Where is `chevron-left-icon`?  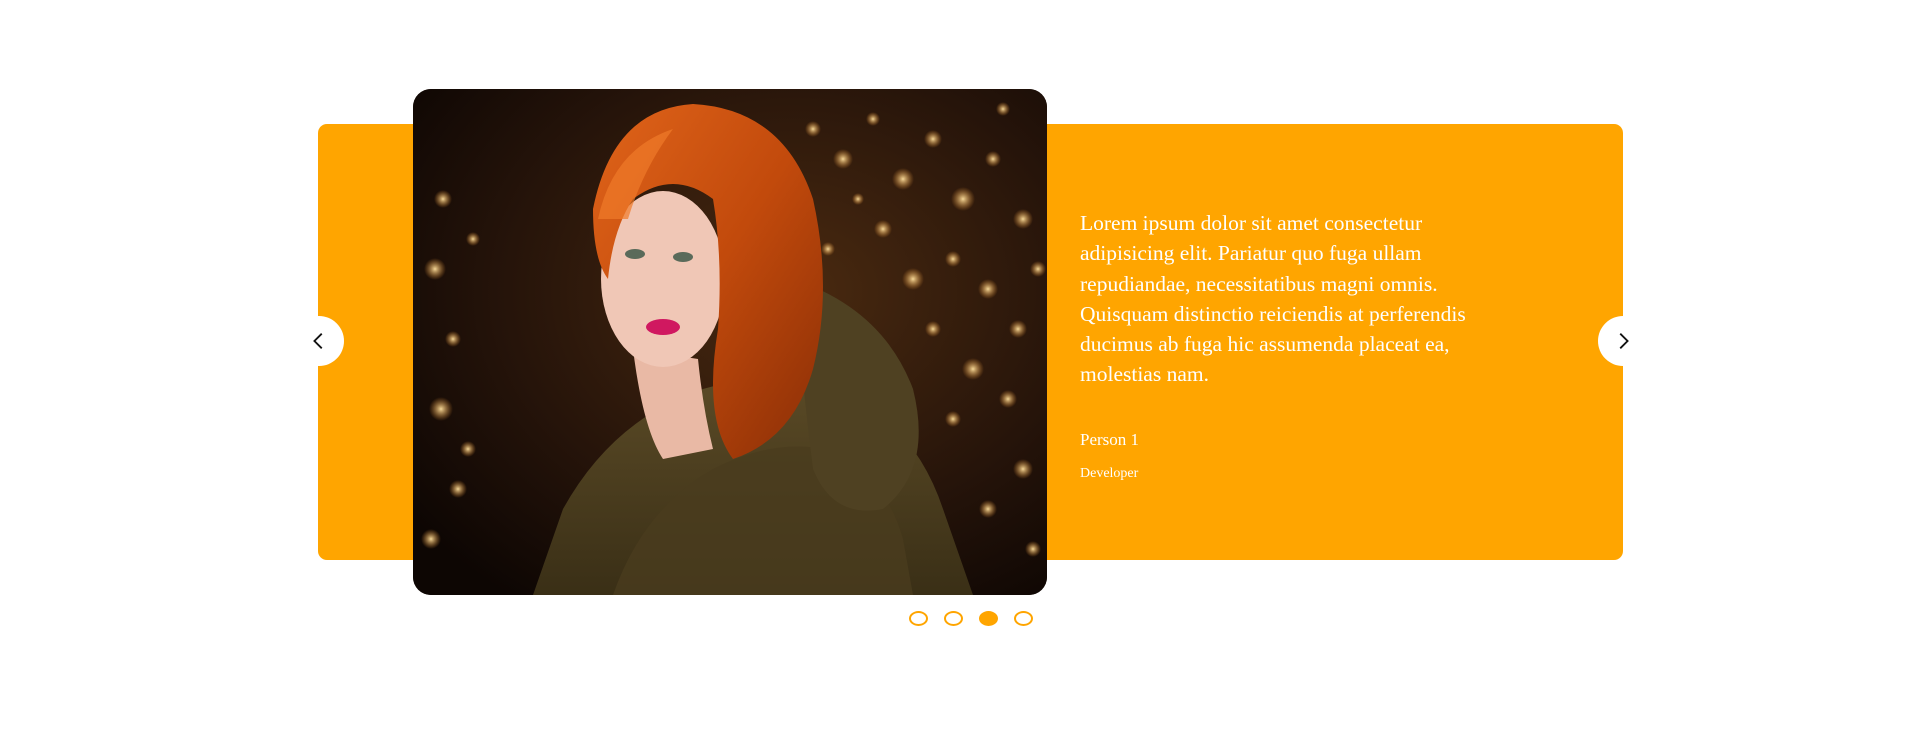 chevron-left-icon is located at coordinates (318, 341).